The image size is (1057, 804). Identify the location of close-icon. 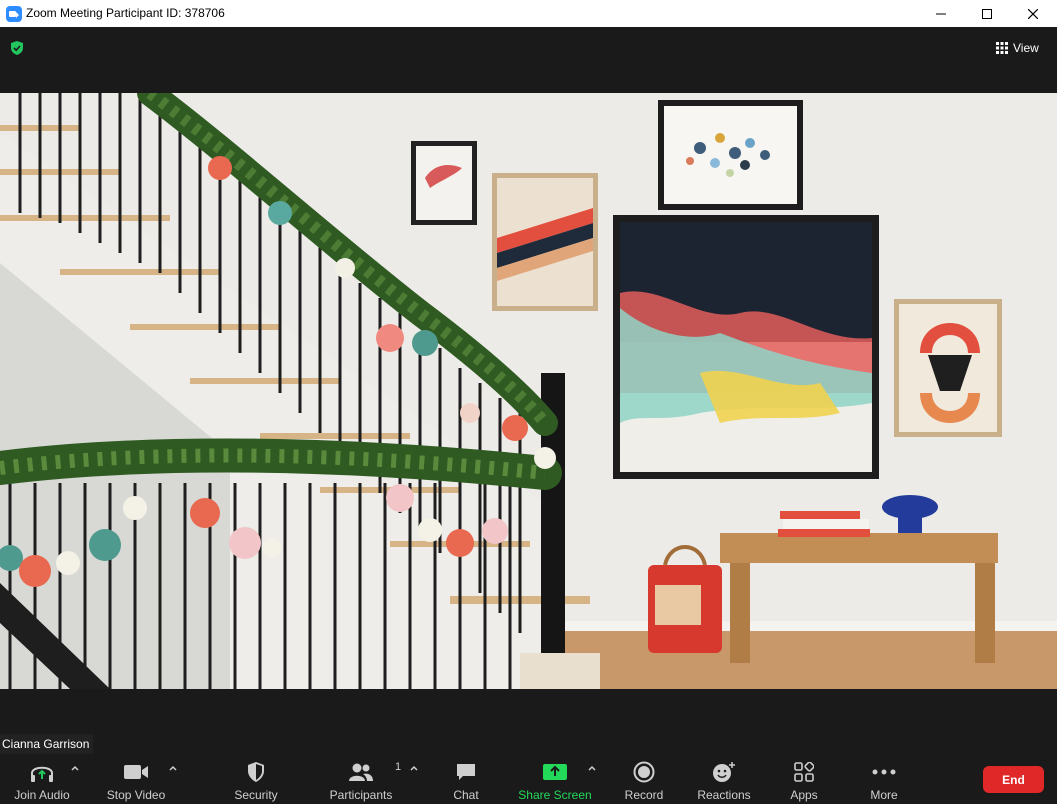
(1033, 13).